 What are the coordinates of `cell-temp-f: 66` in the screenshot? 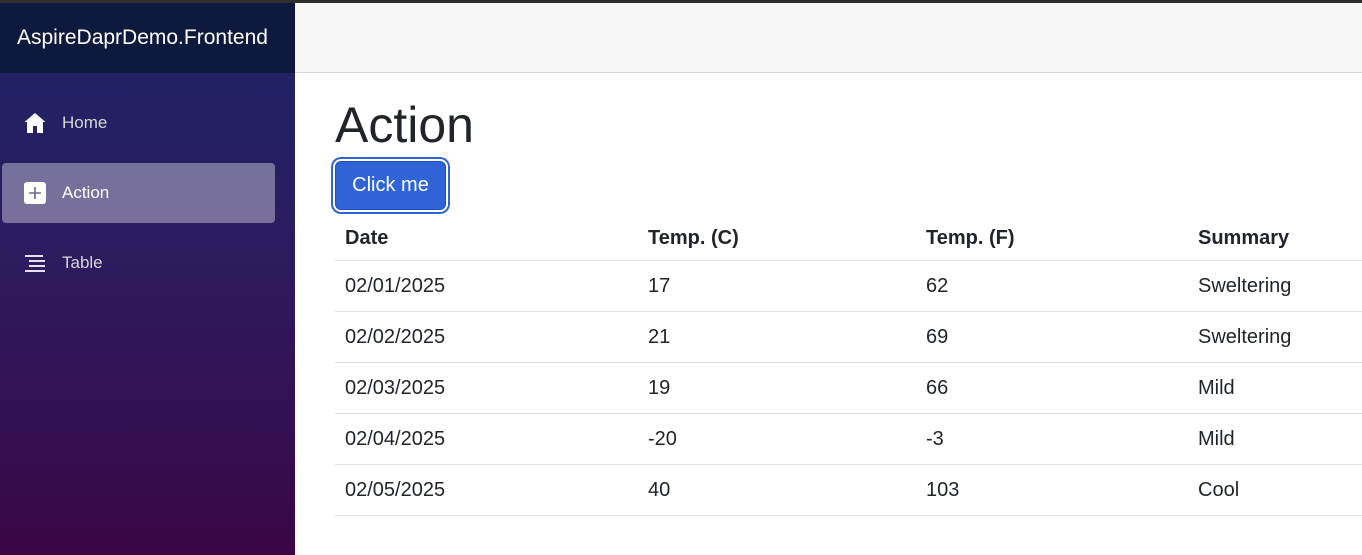 It's located at (1052, 388).